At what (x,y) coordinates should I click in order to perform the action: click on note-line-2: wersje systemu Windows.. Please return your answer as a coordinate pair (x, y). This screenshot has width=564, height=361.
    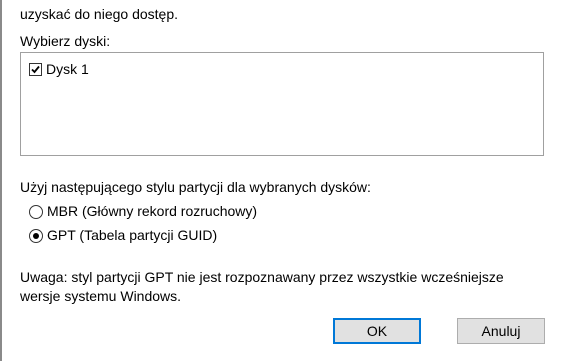
    Looking at the image, I should click on (101, 296).